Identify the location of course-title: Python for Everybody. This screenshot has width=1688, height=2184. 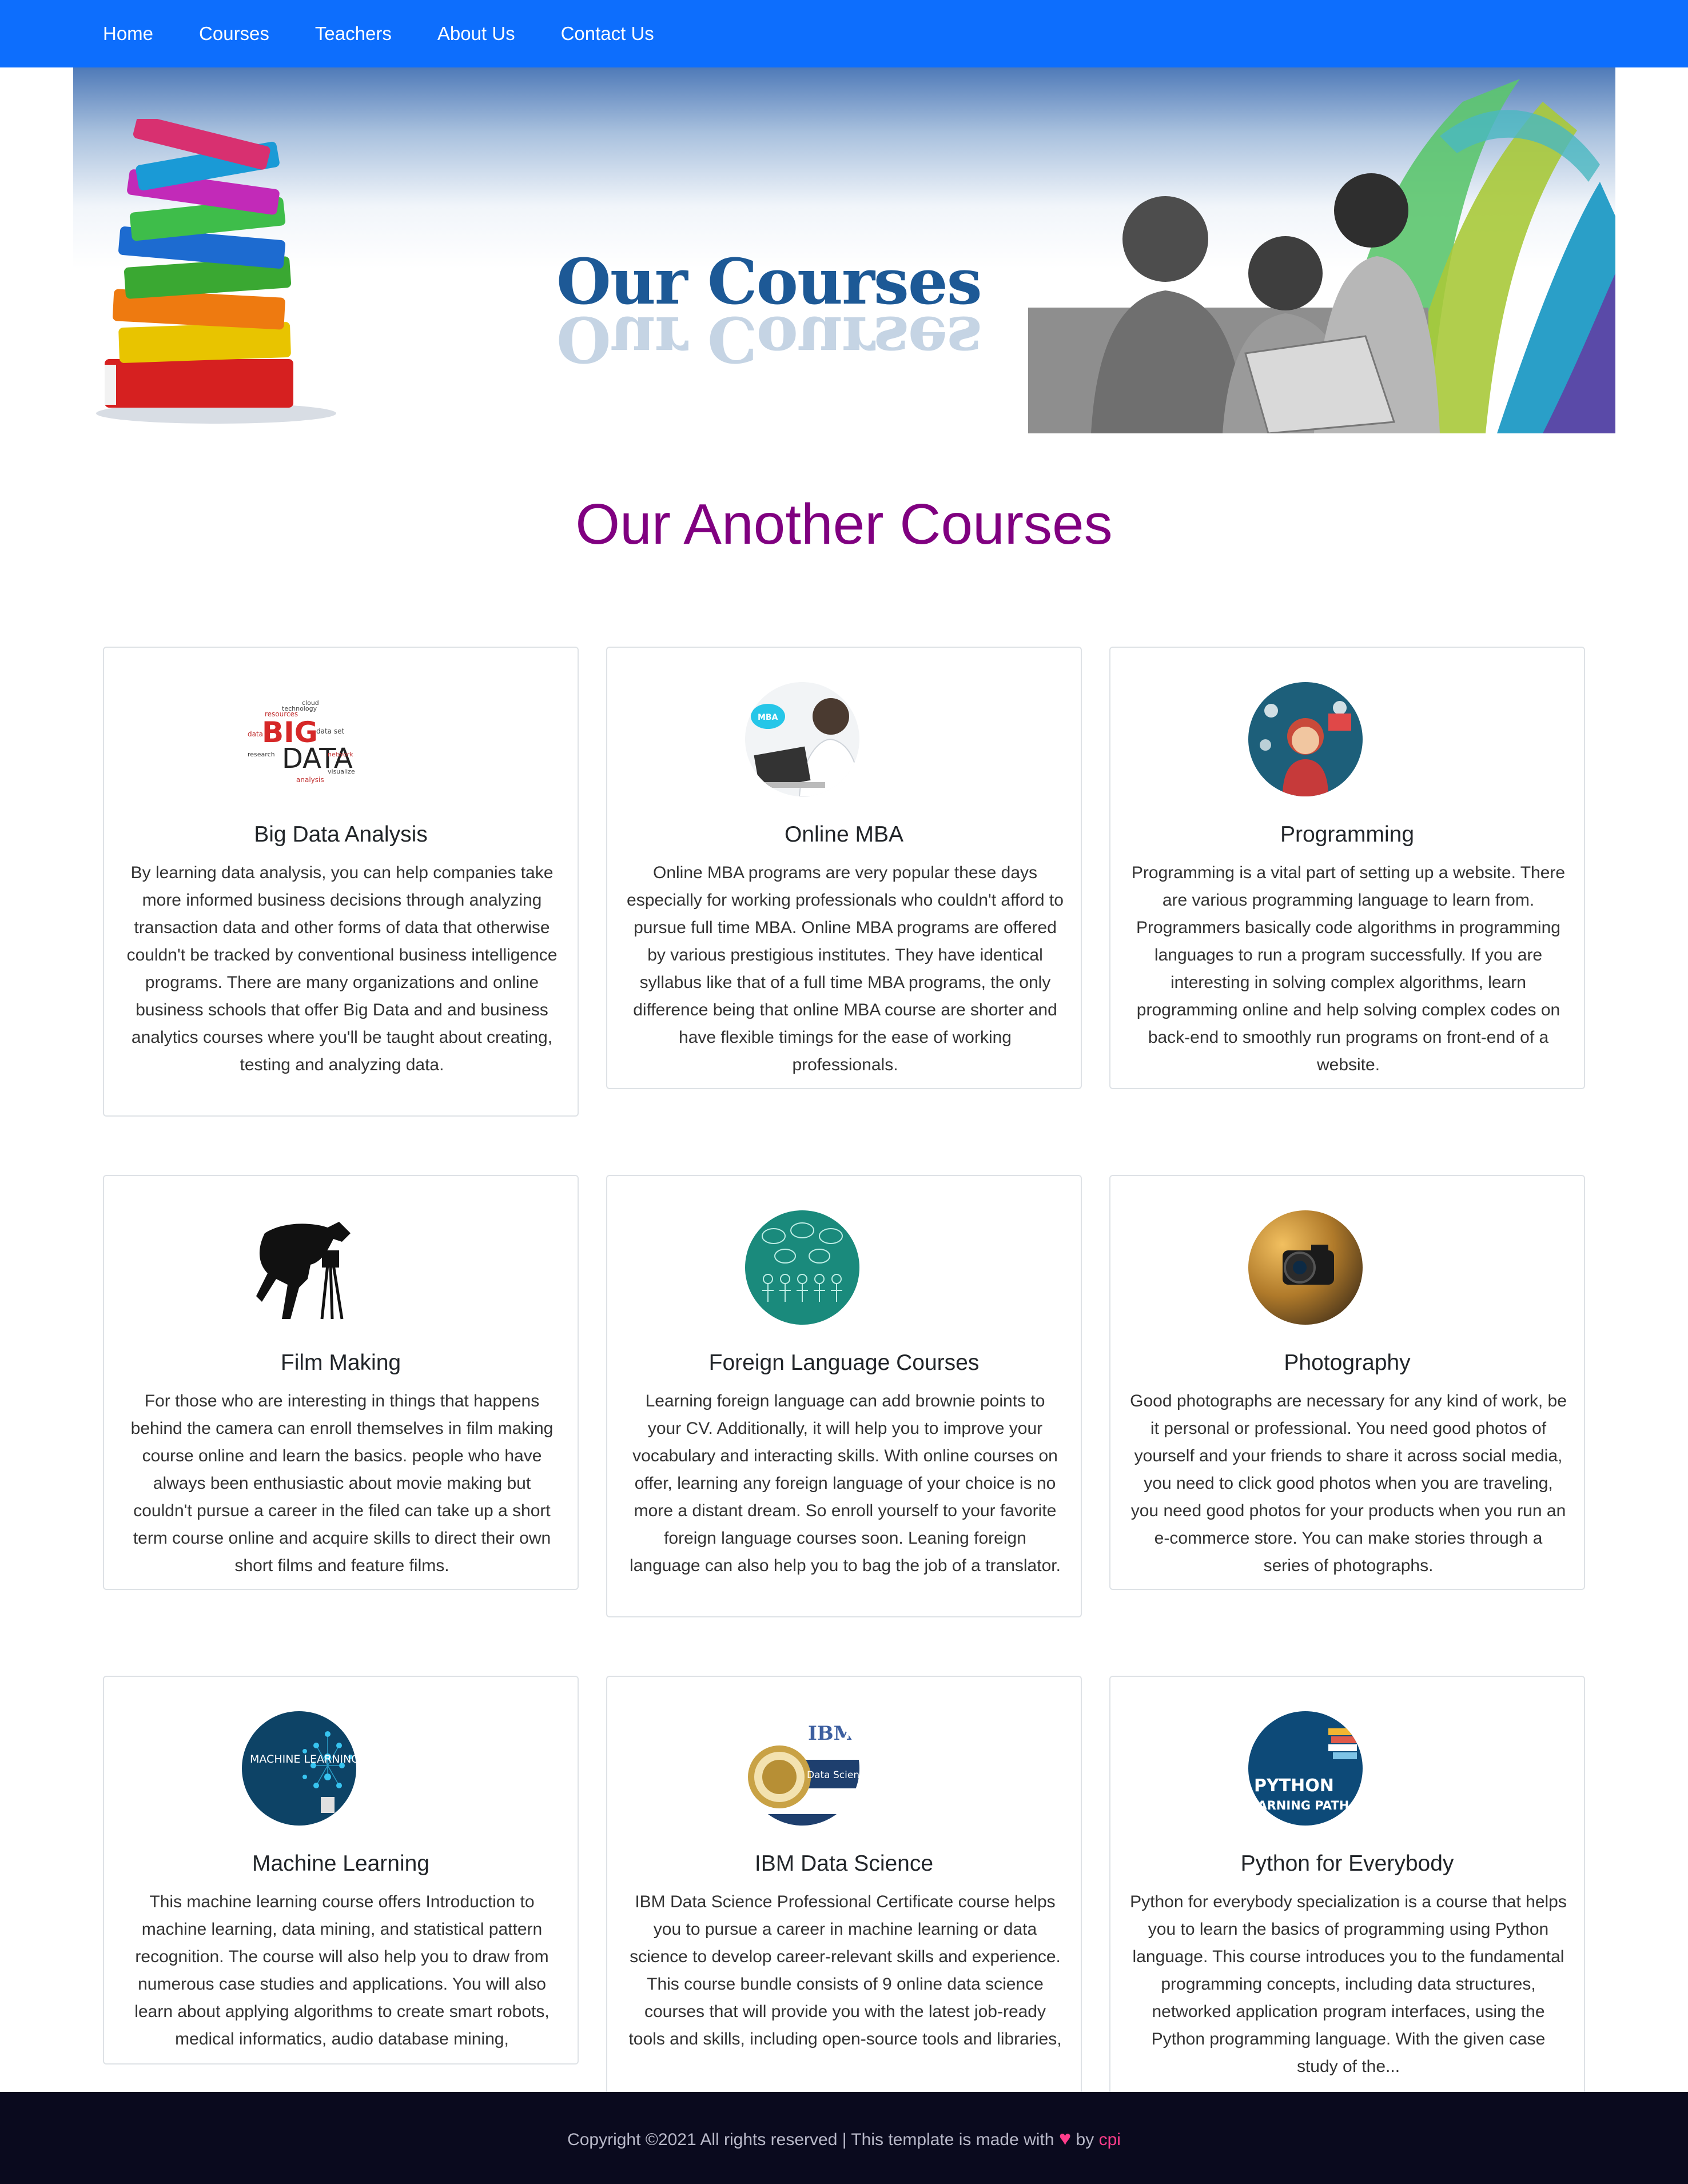
(1347, 1863).